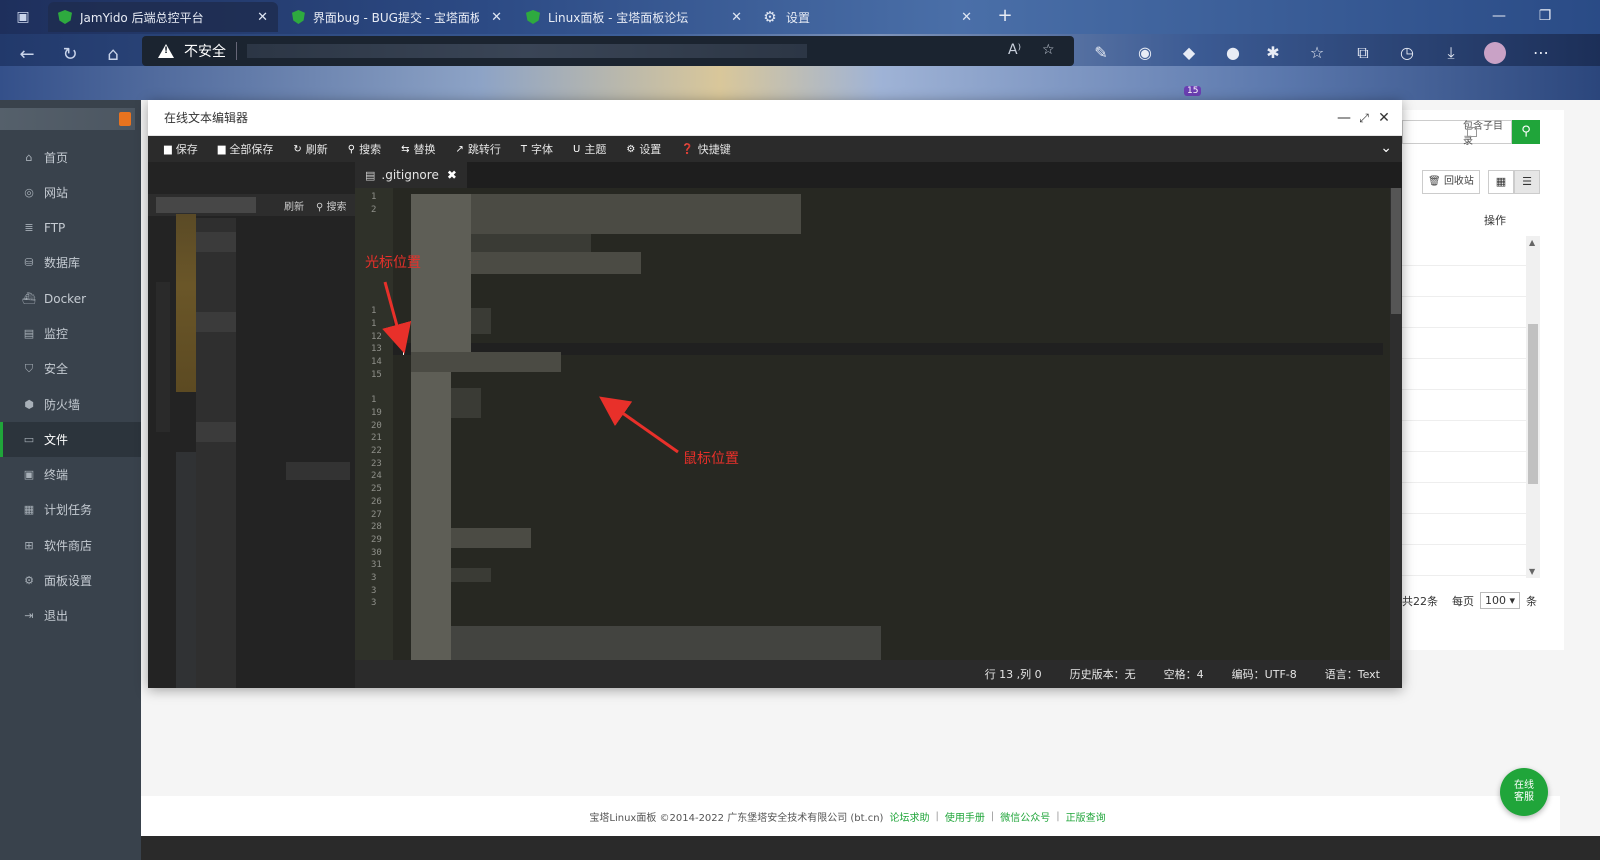  I want to click on mouse-arrow, so click(639, 425).